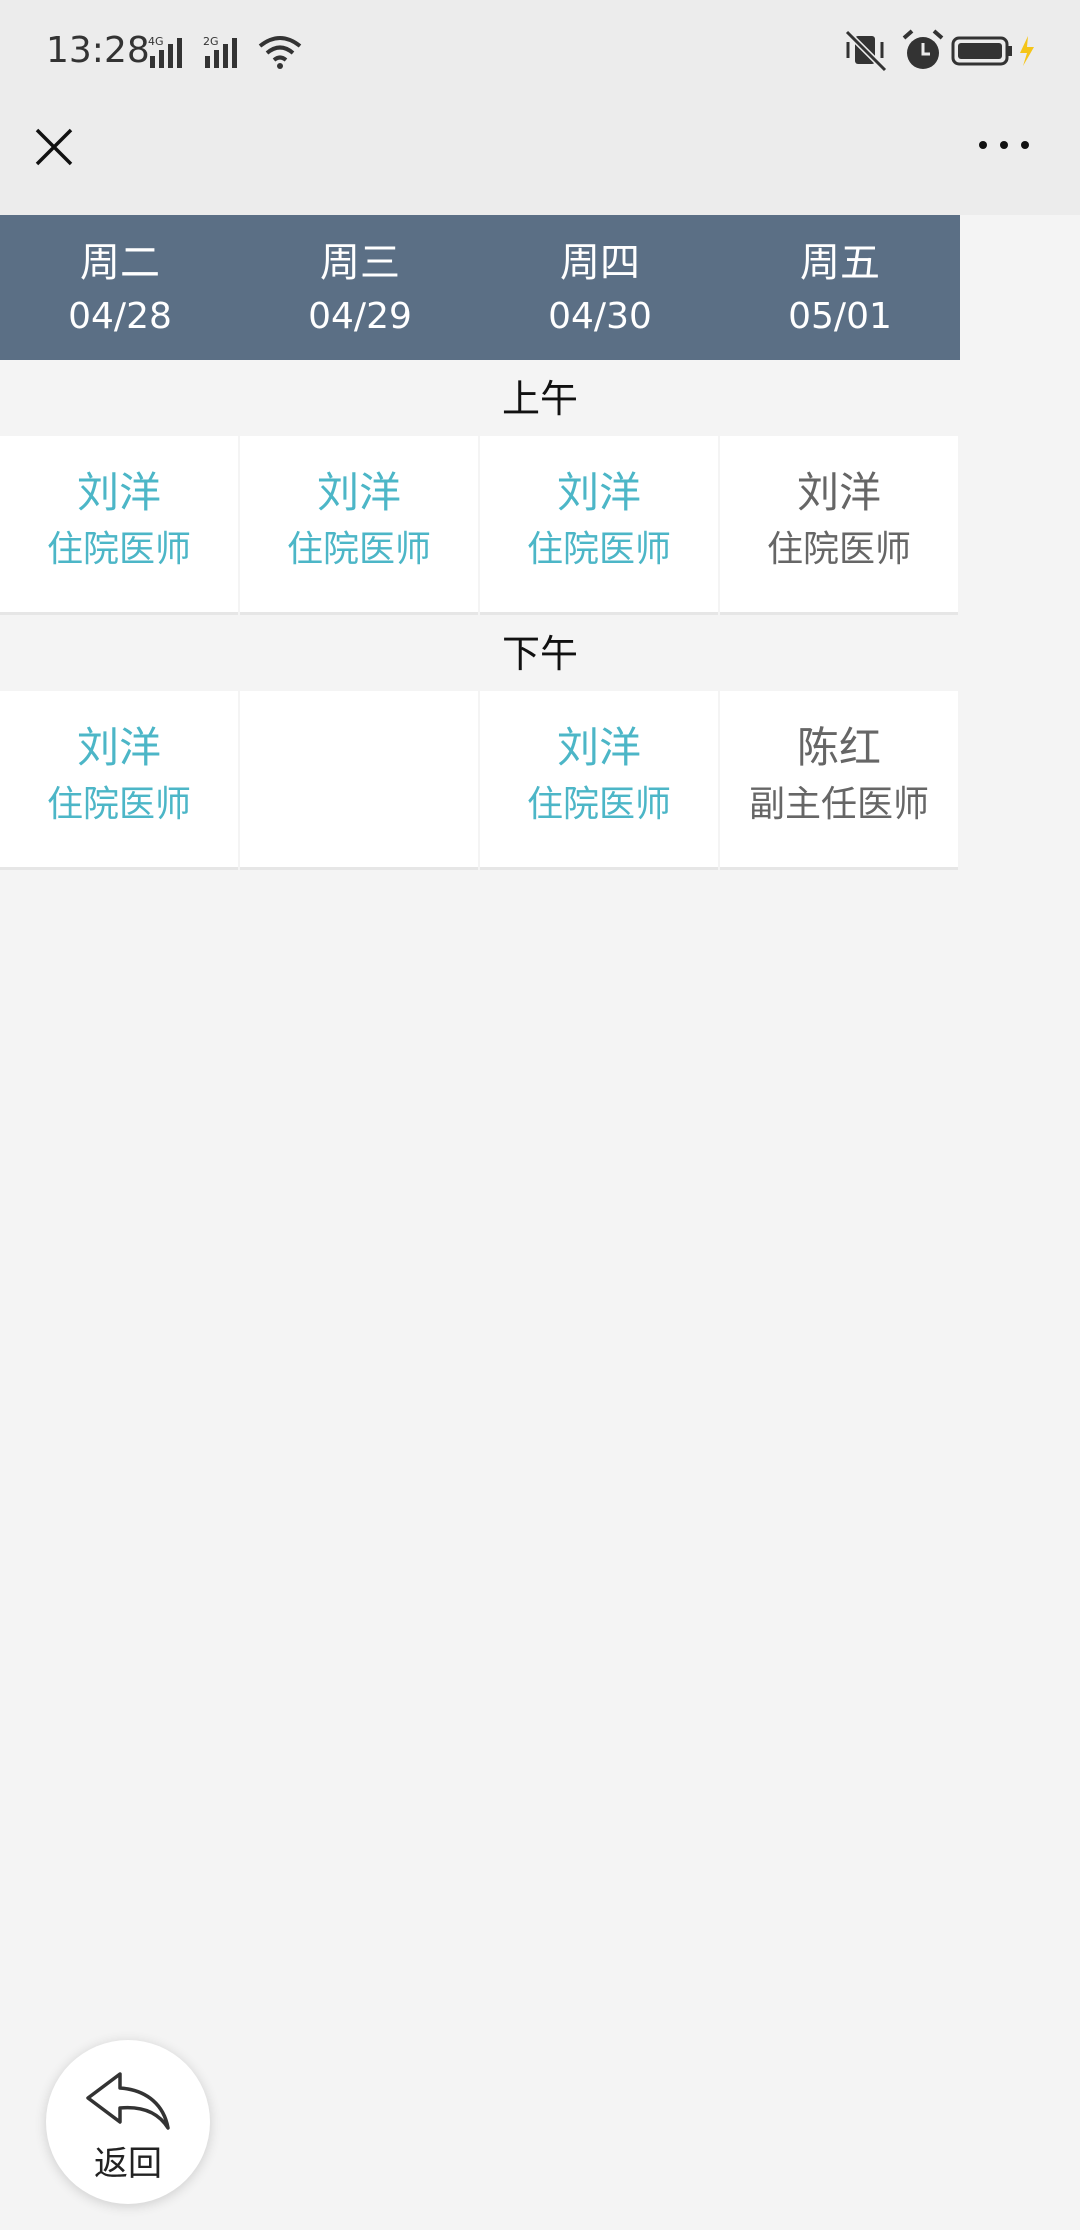 The image size is (1080, 2230). I want to click on day-header: 周四 04/30, so click(600, 287).